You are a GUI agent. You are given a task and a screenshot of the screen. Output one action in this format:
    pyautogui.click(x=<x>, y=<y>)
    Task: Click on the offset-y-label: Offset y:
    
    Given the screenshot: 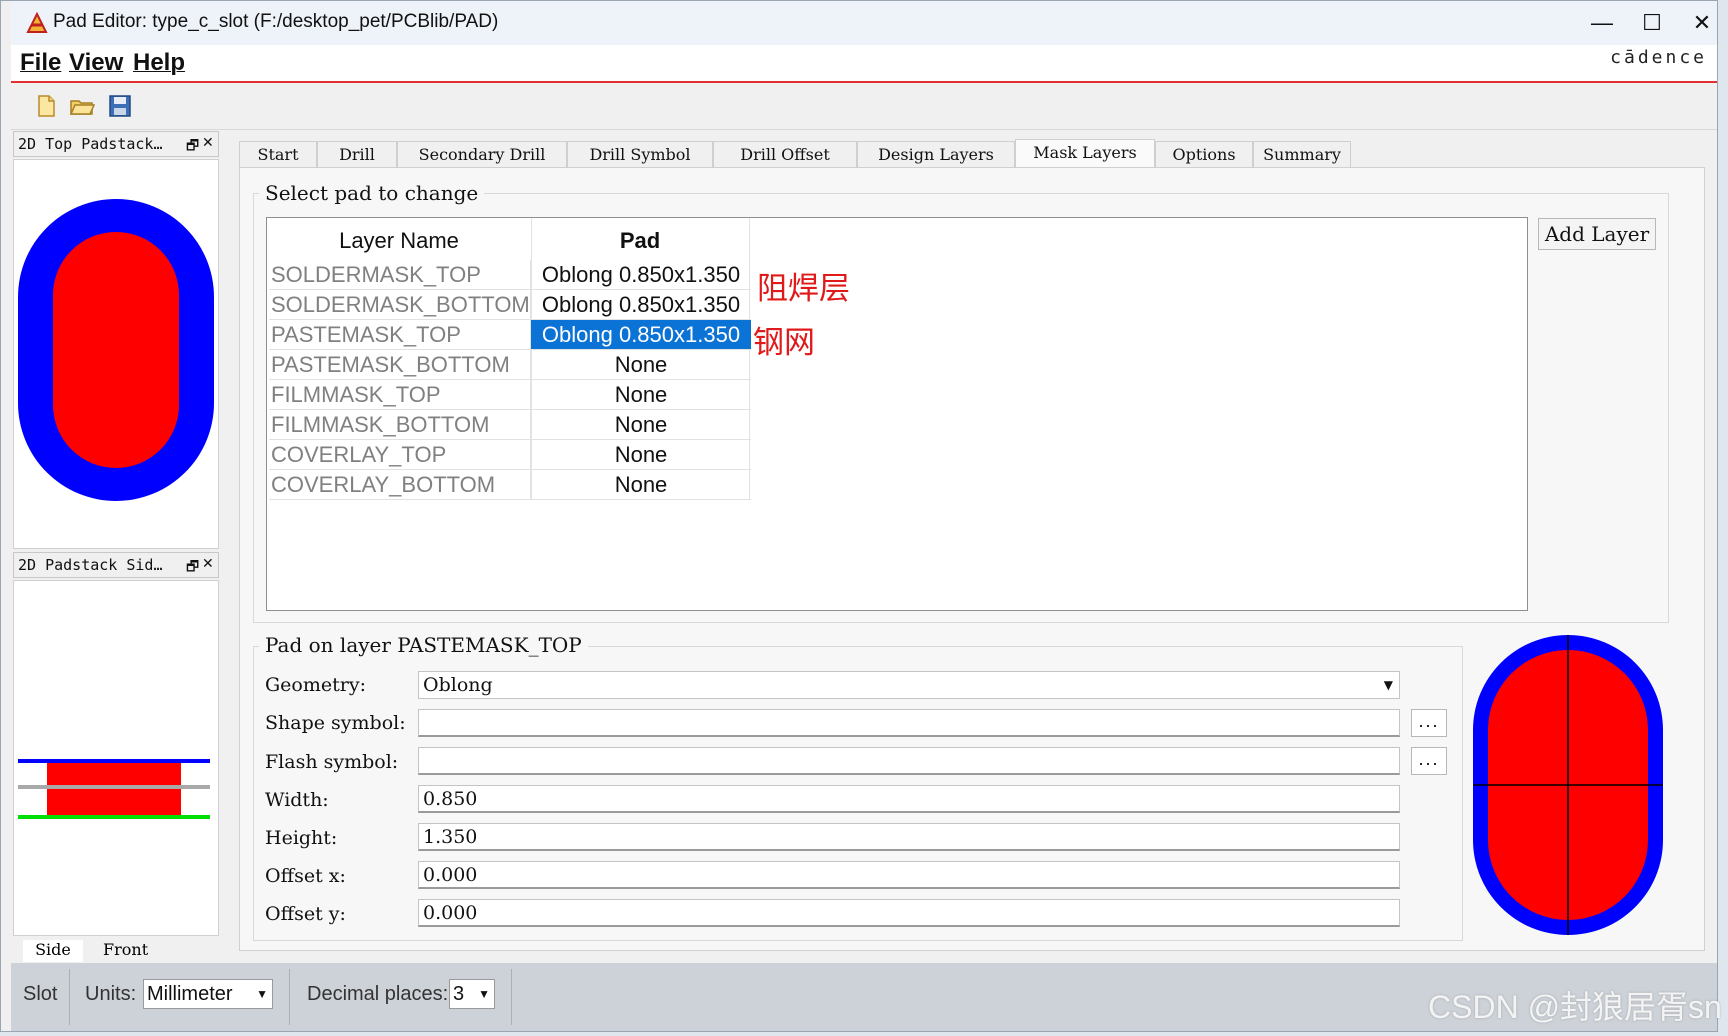 What is the action you would take?
    pyautogui.click(x=305, y=914)
    